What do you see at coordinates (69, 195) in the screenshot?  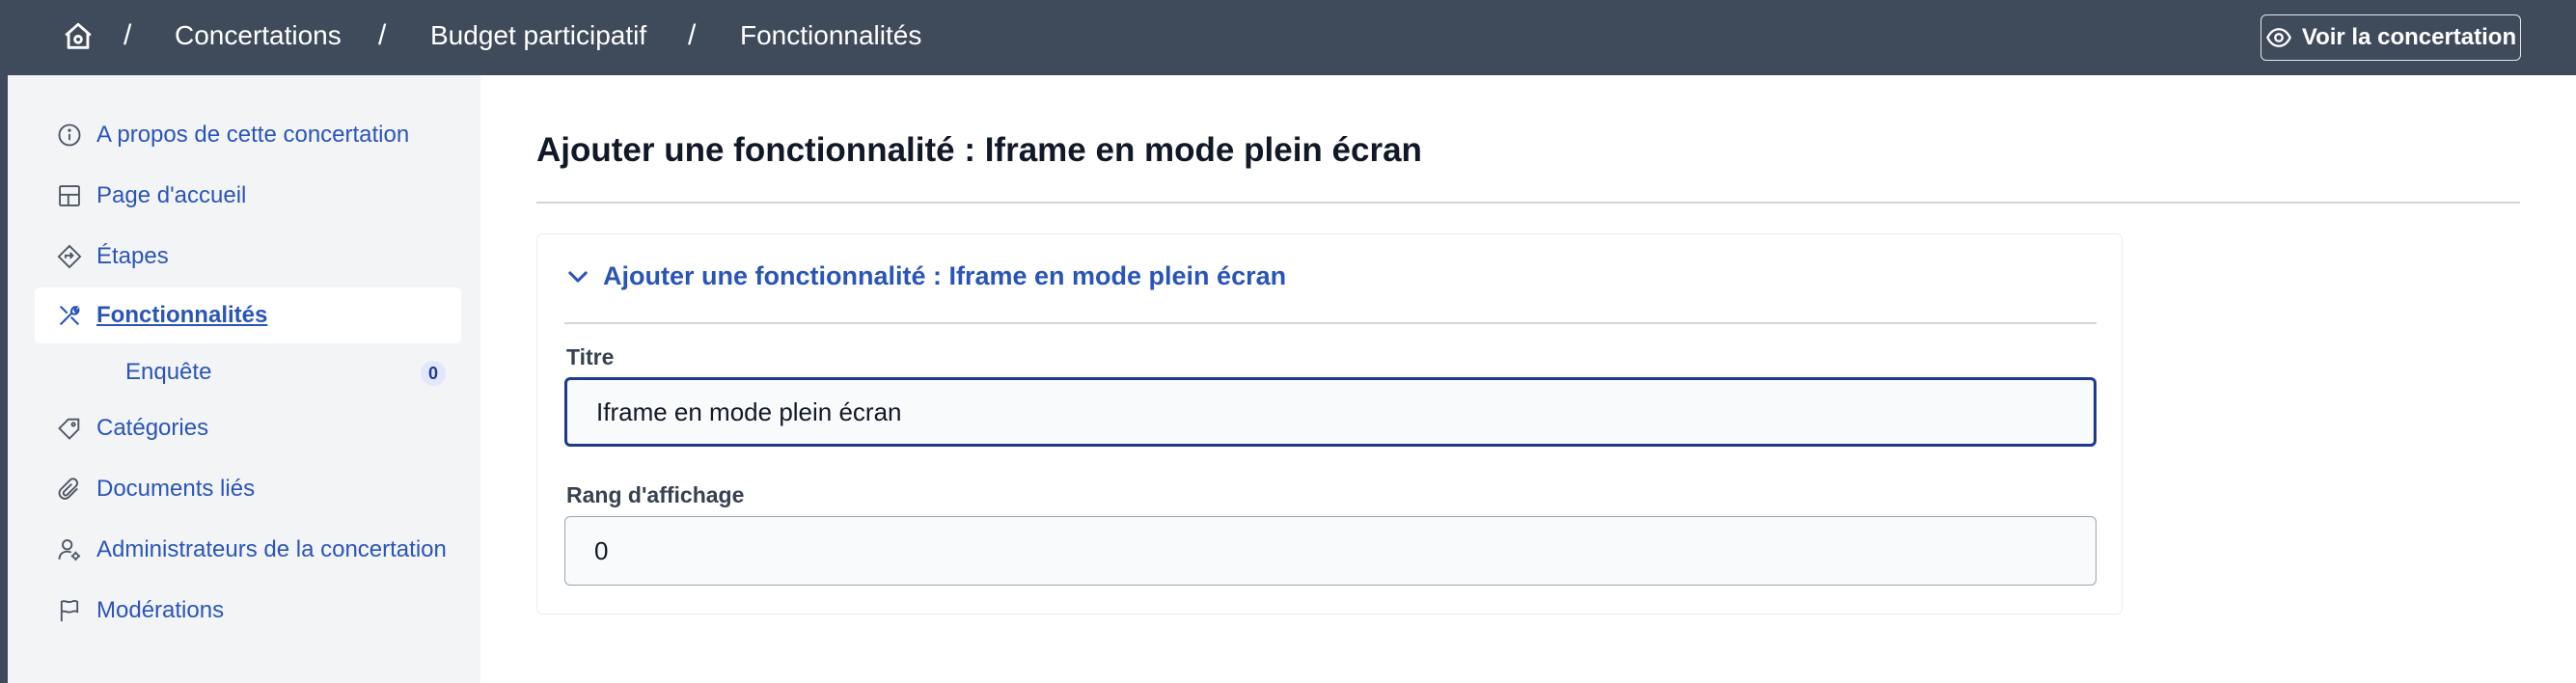 I see `layout-icon` at bounding box center [69, 195].